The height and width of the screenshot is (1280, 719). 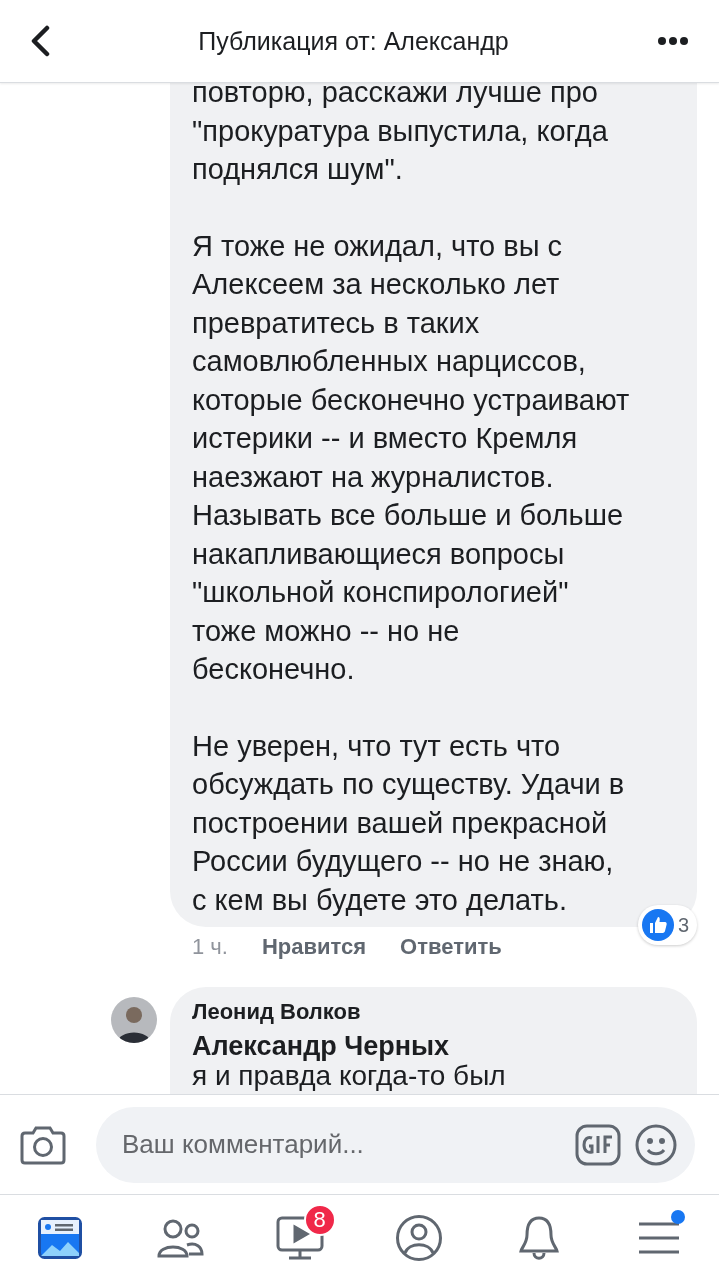 I want to click on profile-icon, so click(x=419, y=1237).